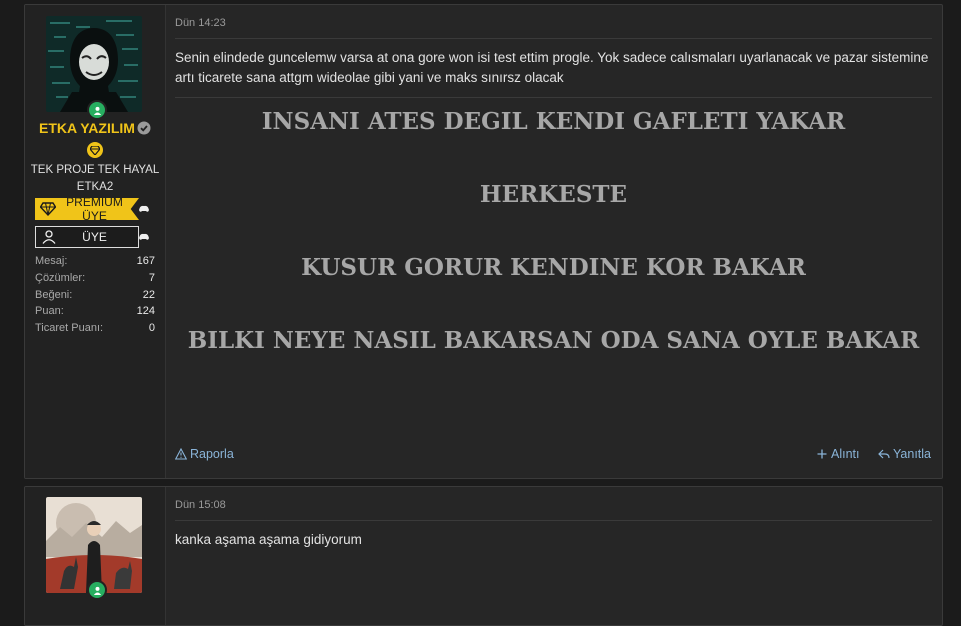  I want to click on user-info-cell, so click(95, 556).